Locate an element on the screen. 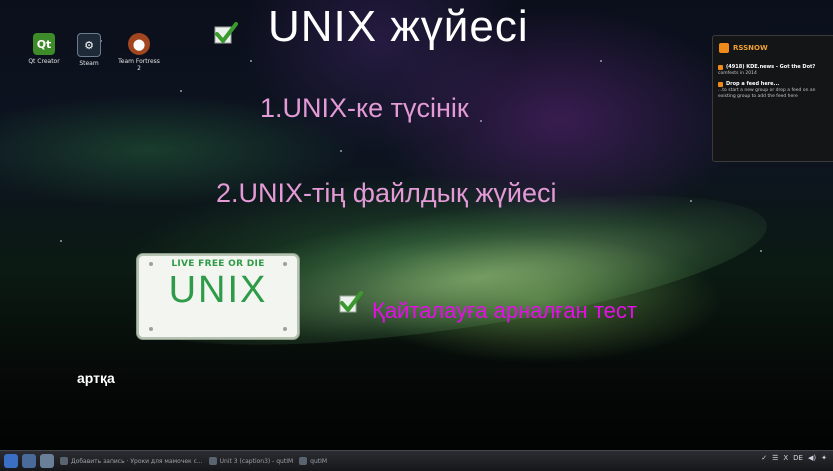 The image size is (833, 471). tray-check-icon: ✓ is located at coordinates (764, 458).